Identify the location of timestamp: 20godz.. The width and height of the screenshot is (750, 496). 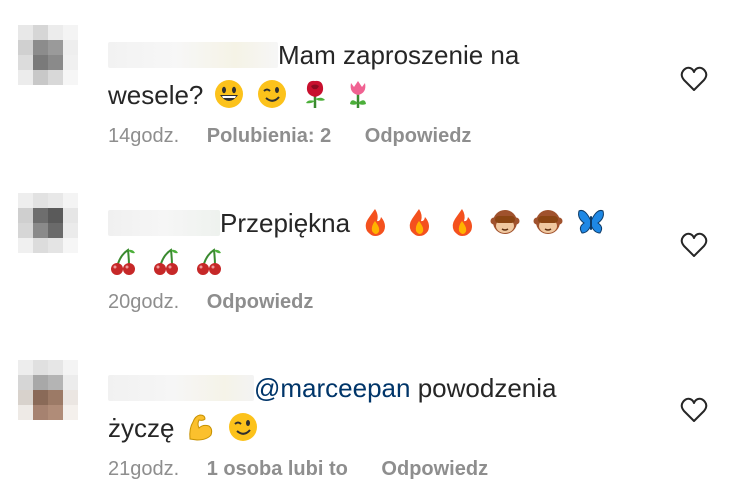
(144, 302).